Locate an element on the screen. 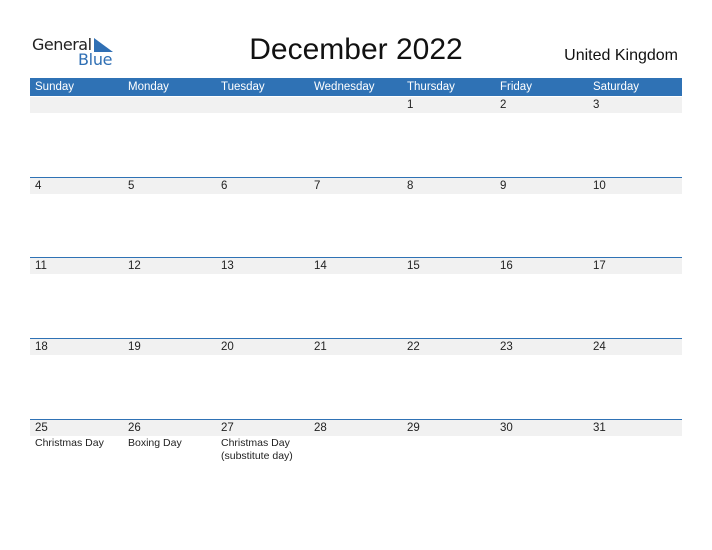 This screenshot has height=550, width=712. day-number: 17 is located at coordinates (599, 266).